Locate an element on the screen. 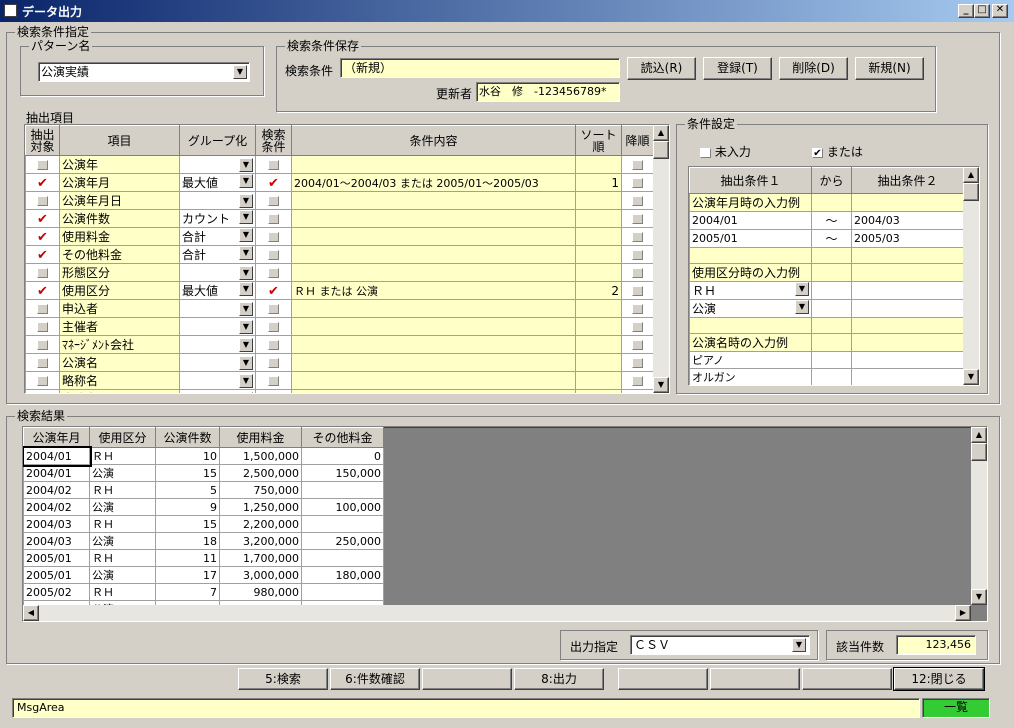 Image resolution: width=1014 pixels, height=728 pixels. f6-count-button: 6:件数確認 is located at coordinates (375, 679).